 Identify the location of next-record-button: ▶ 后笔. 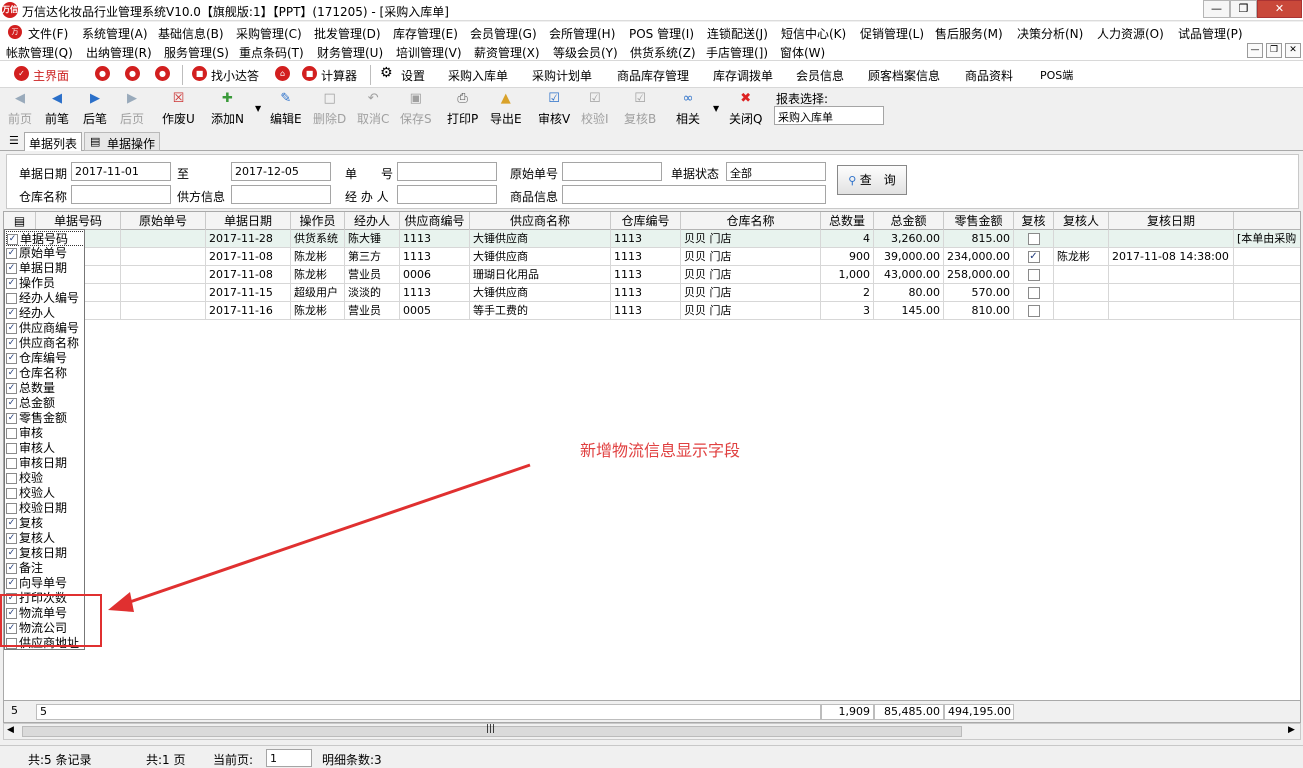
(95, 109).